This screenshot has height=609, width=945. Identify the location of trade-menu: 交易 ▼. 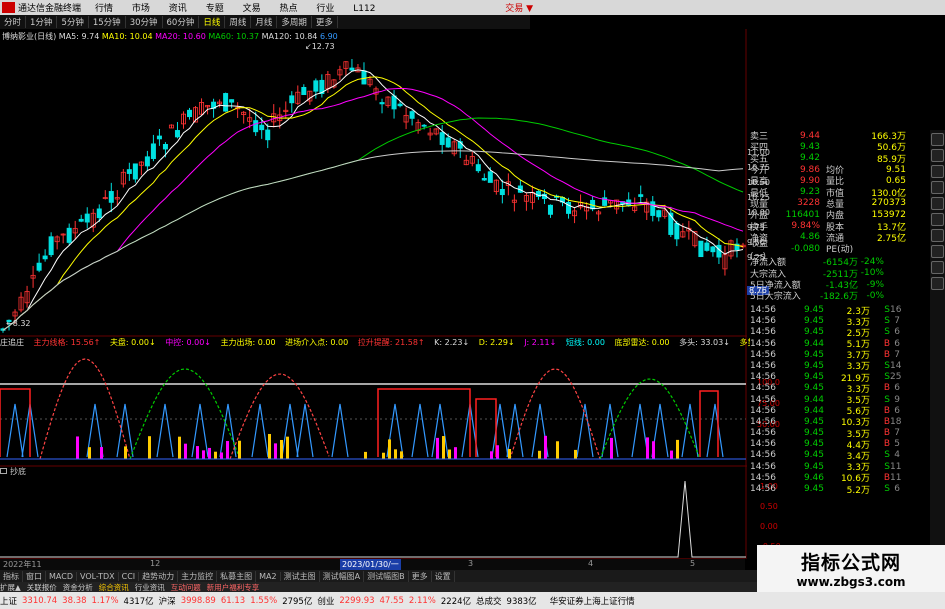
(519, 7).